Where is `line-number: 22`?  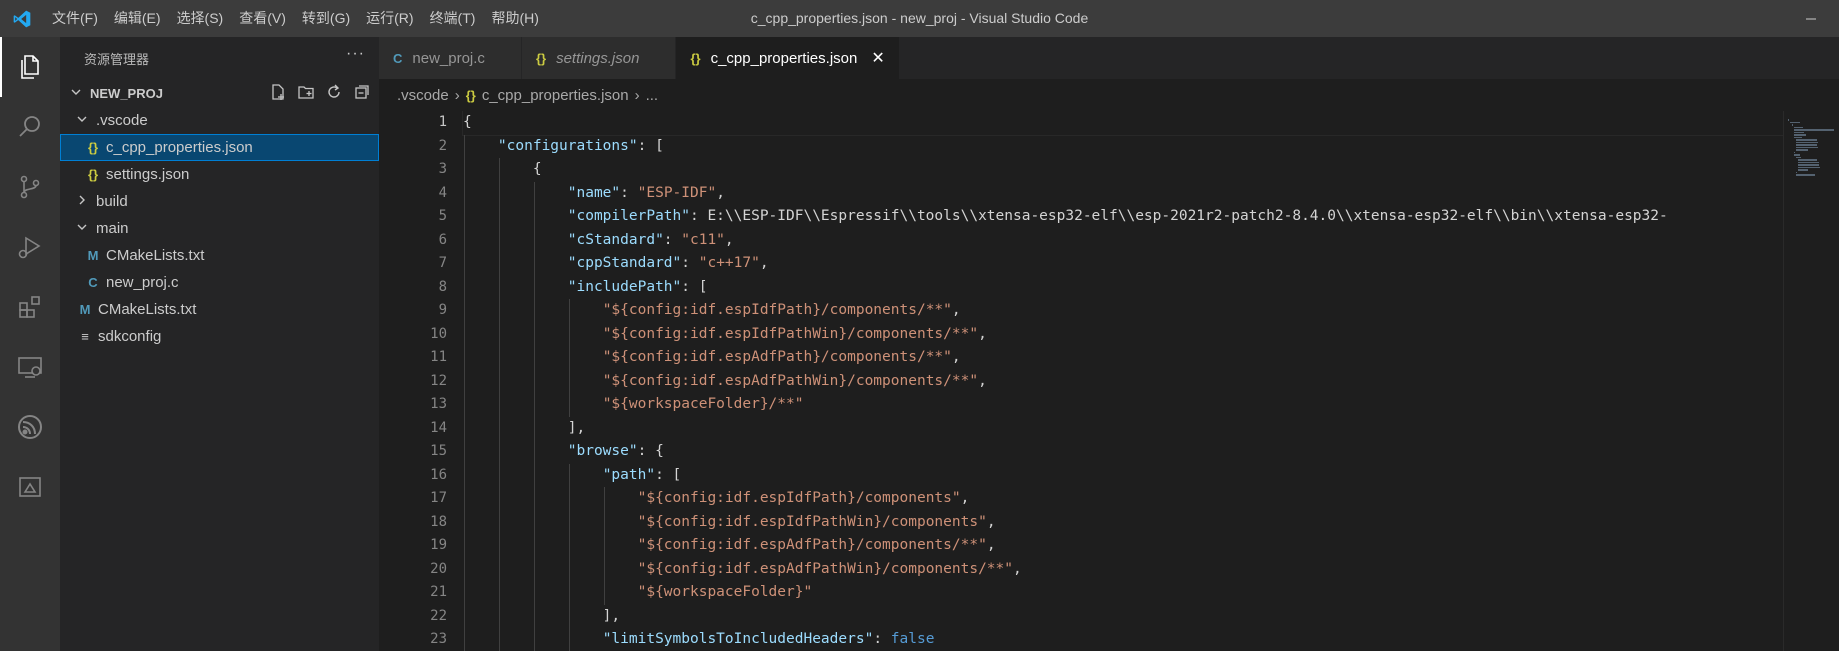 line-number: 22 is located at coordinates (438, 615).